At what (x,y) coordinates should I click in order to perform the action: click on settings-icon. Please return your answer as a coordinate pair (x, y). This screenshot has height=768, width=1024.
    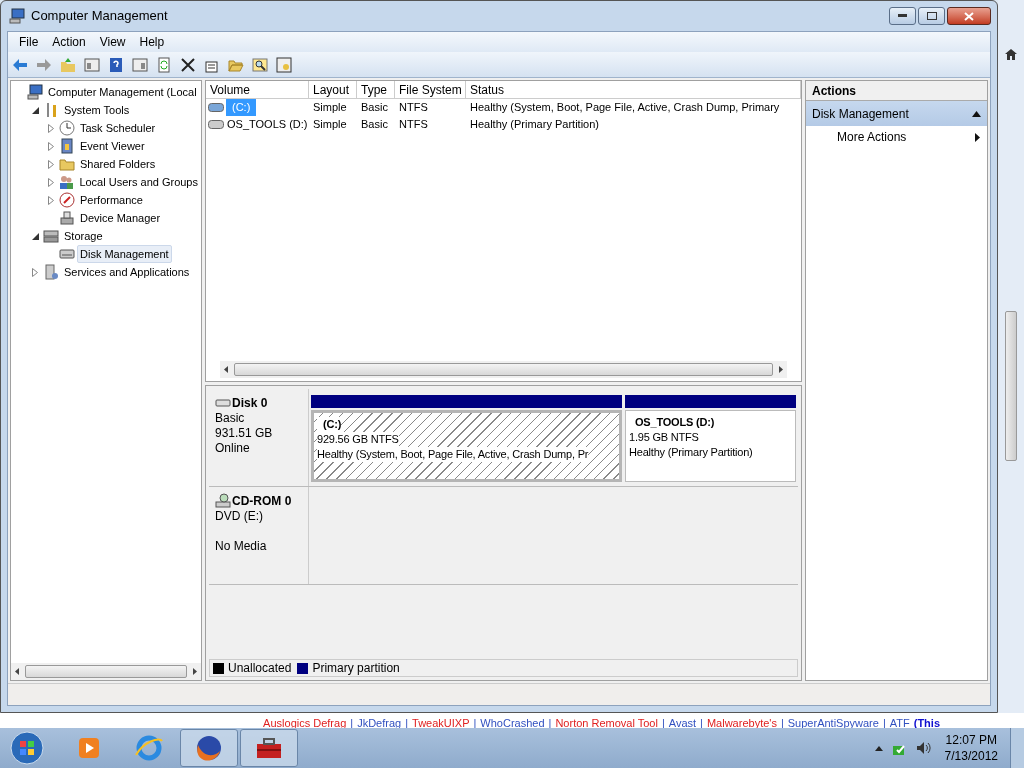
    Looking at the image, I should click on (284, 64).